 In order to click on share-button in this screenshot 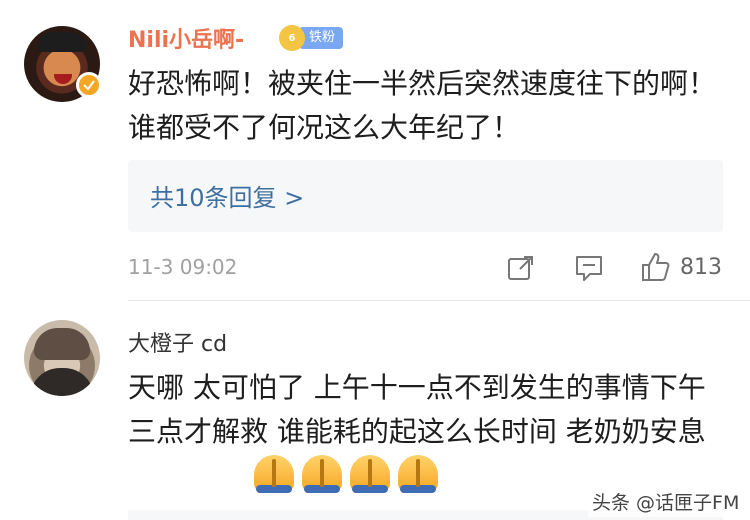, I will do `click(521, 270)`.